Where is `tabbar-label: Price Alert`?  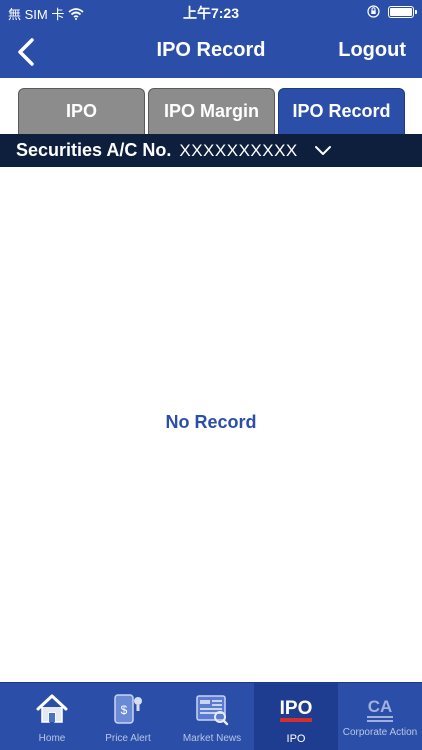
tabbar-label: Price Alert is located at coordinates (128, 738).